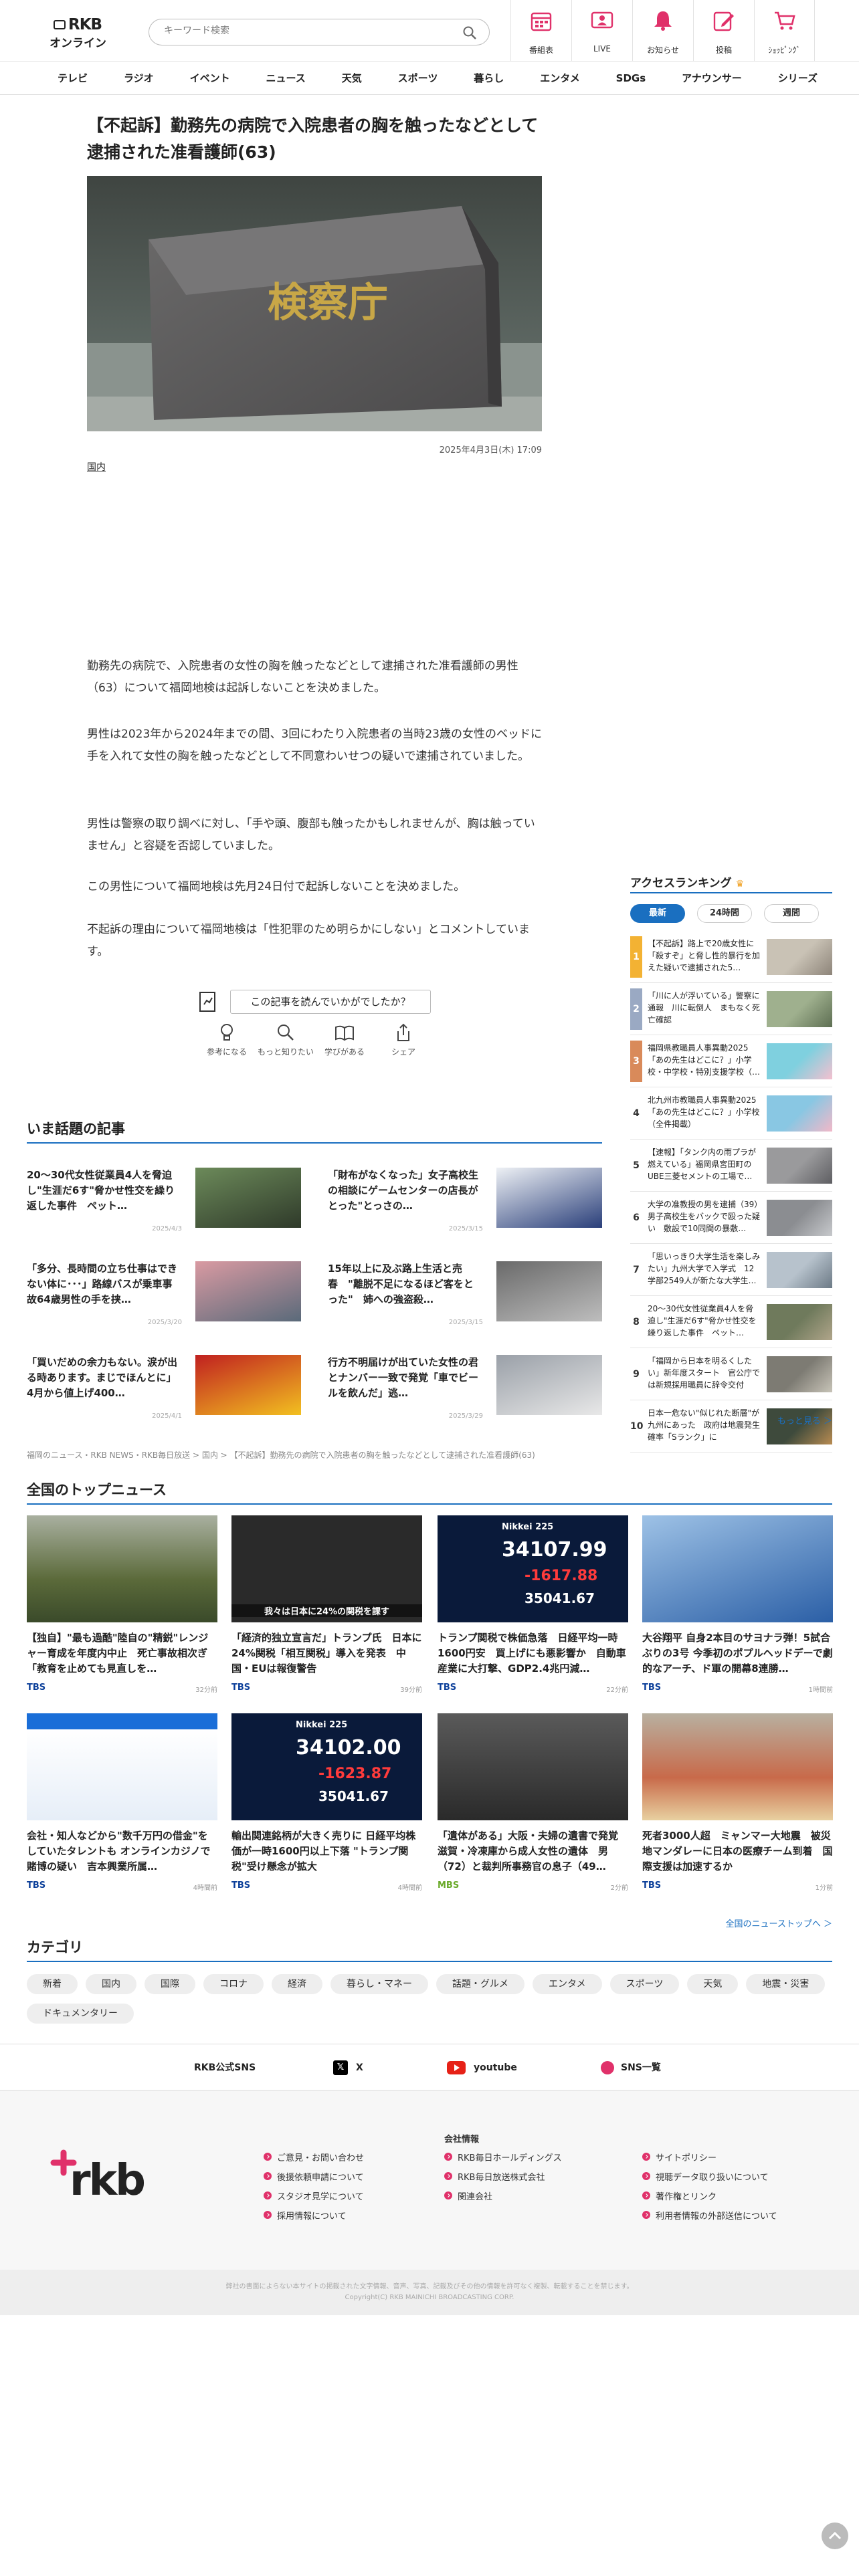  Describe the element at coordinates (403, 1052) in the screenshot. I see `feedback-label: シェア` at that location.